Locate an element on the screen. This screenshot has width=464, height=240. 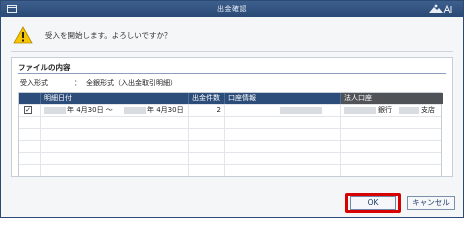
panel-title-divider is located at coordinates (232, 73).